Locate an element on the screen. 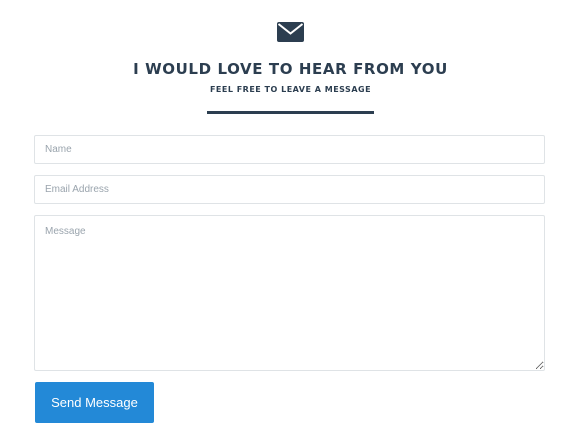 Image resolution: width=579 pixels, height=445 pixels. email-input is located at coordinates (289, 189).